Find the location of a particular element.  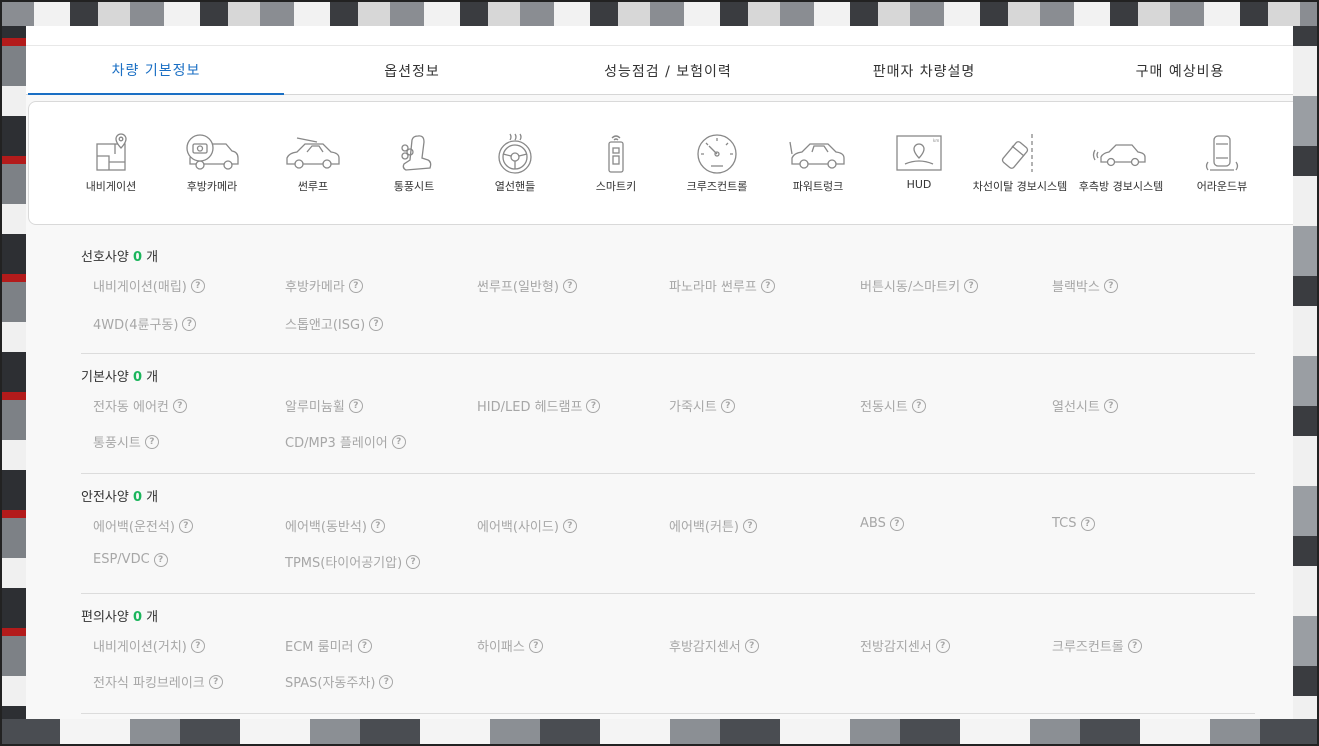

option-item-label: HID/LED 헤드램프 is located at coordinates (530, 407).